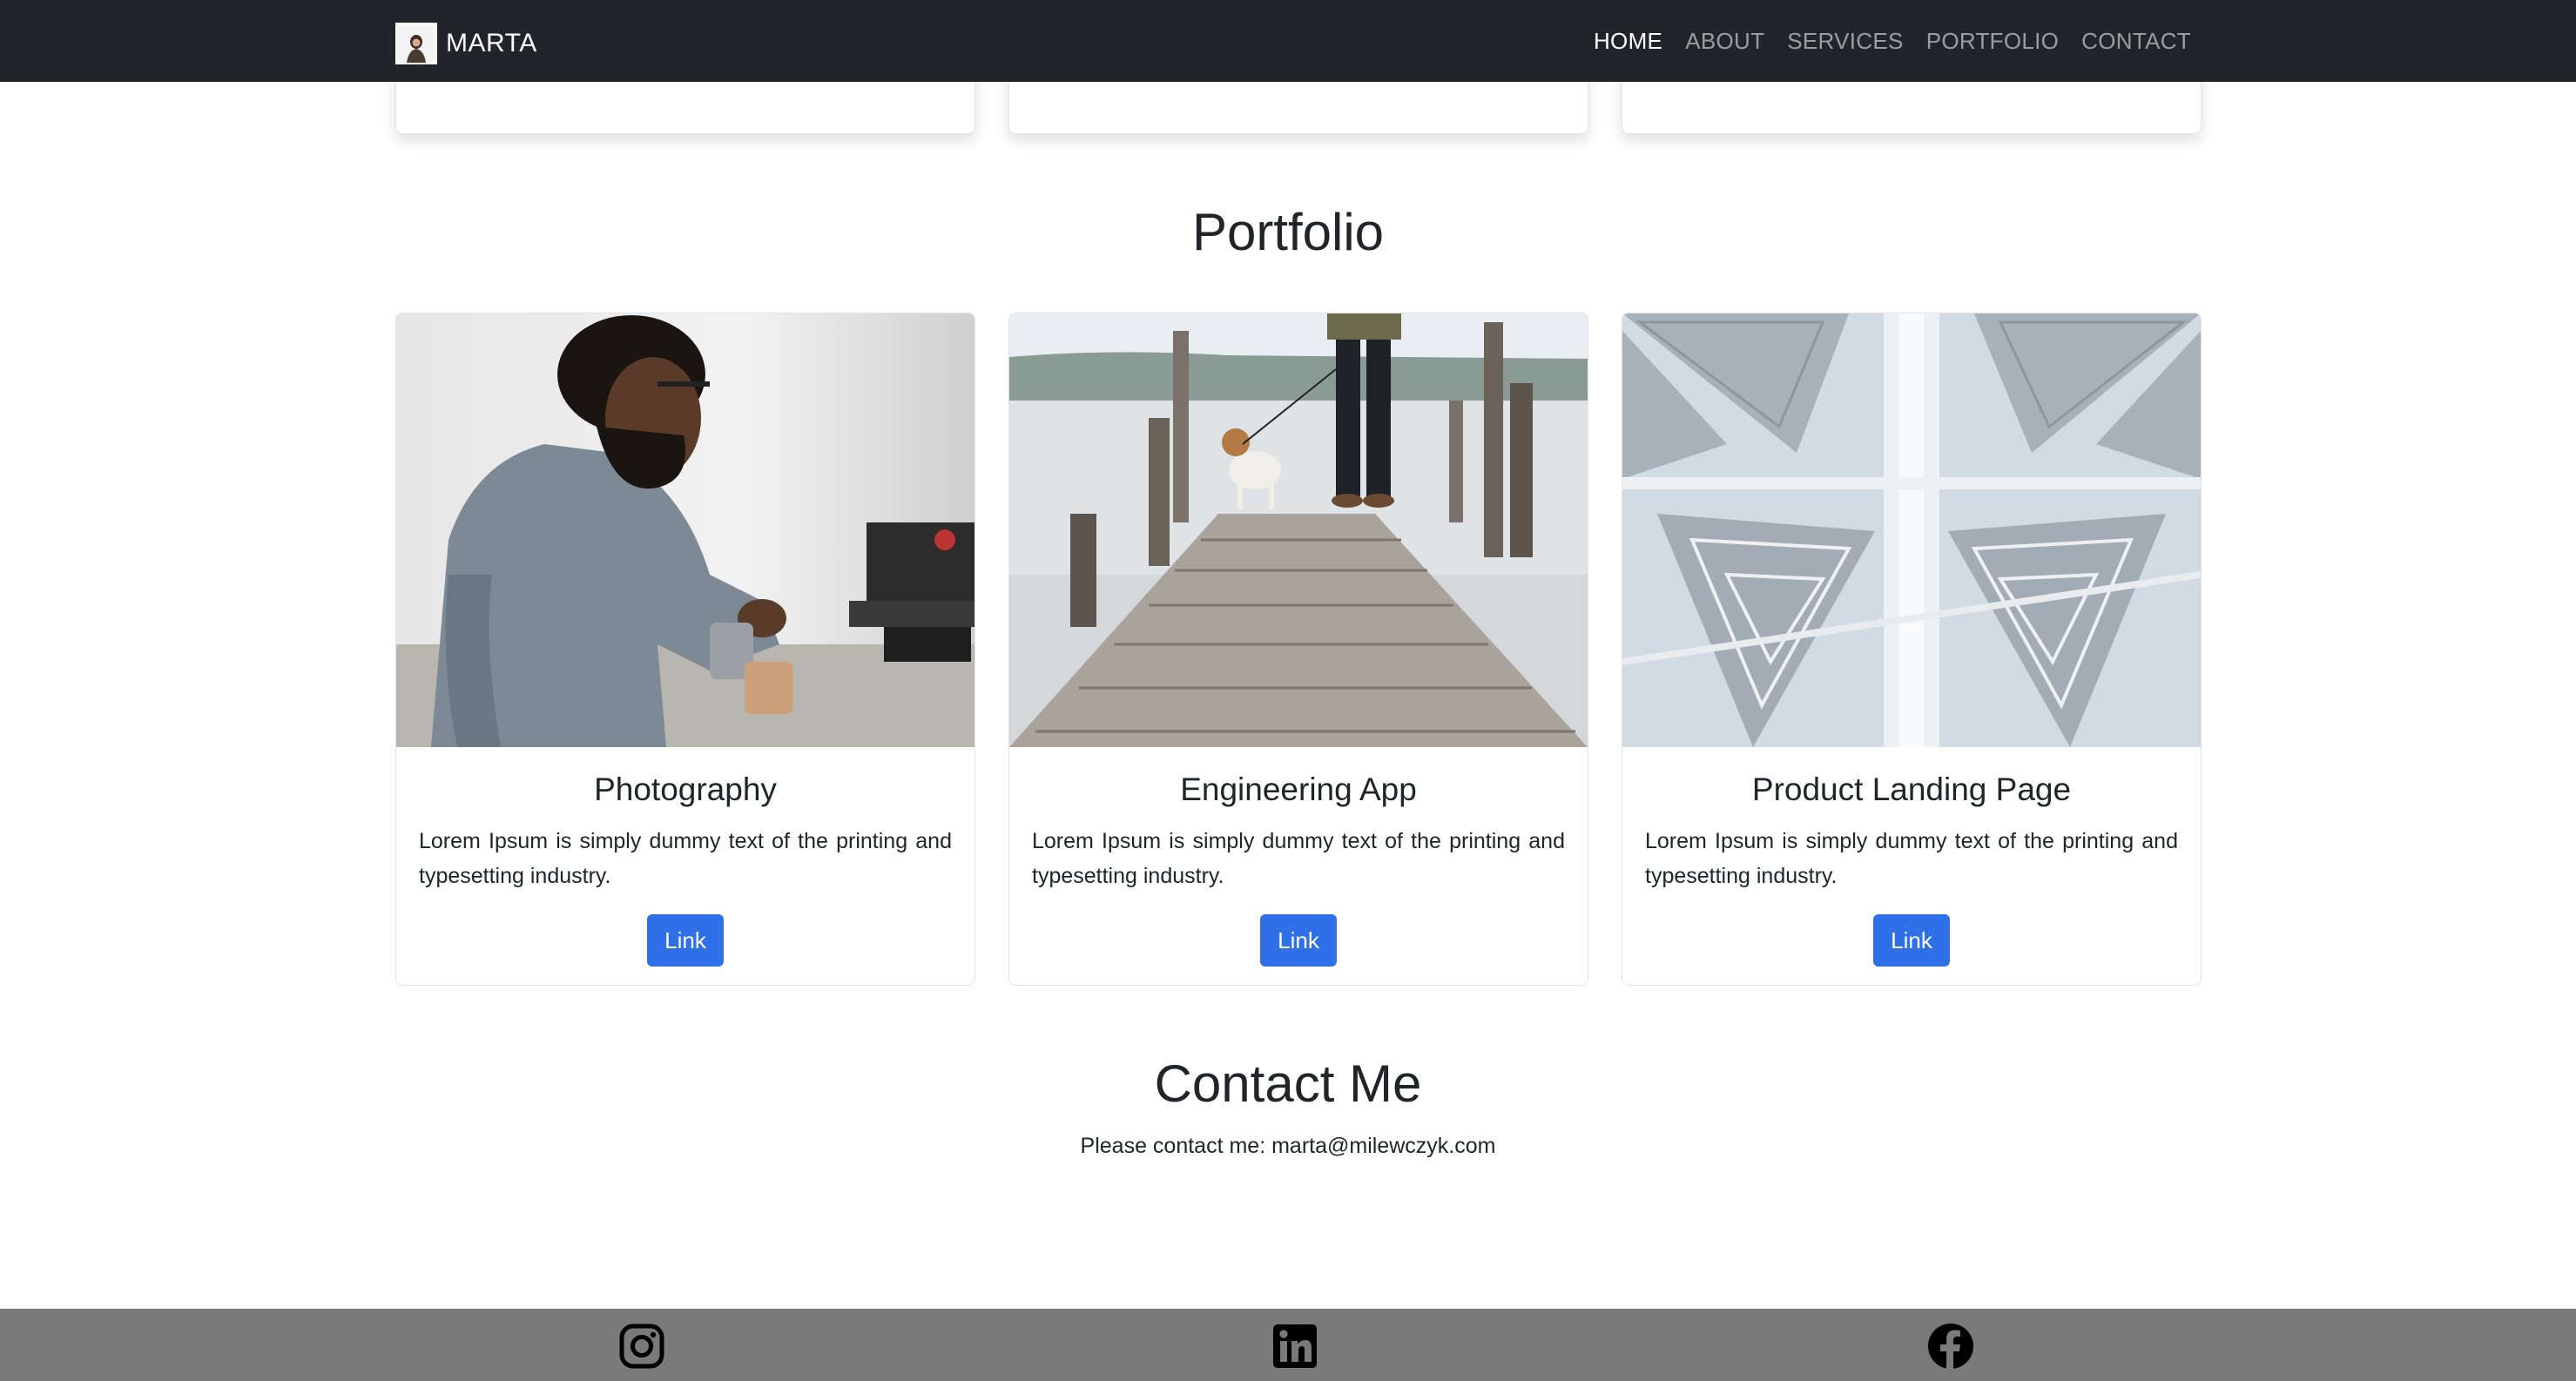 The width and height of the screenshot is (2576, 1381). What do you see at coordinates (1992, 41) in the screenshot?
I see `nav-link-portfolio: PORTFOLIO` at bounding box center [1992, 41].